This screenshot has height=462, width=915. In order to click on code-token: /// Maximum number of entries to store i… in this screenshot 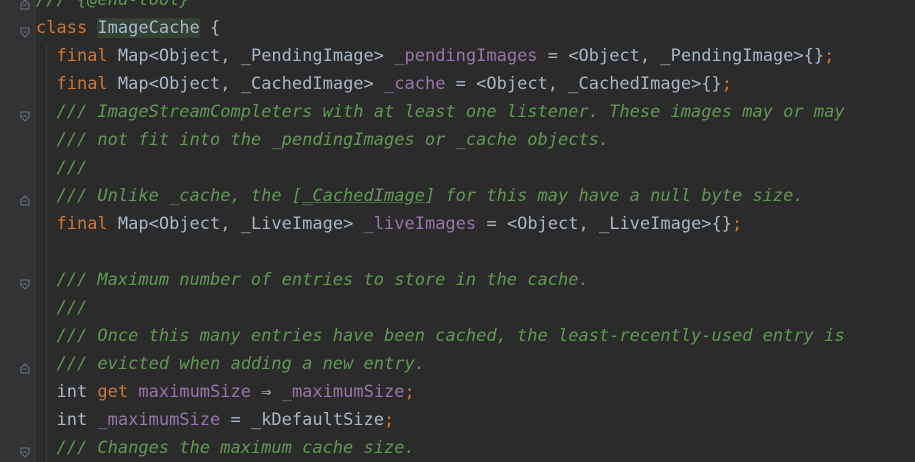, I will do `click(312, 280)`.